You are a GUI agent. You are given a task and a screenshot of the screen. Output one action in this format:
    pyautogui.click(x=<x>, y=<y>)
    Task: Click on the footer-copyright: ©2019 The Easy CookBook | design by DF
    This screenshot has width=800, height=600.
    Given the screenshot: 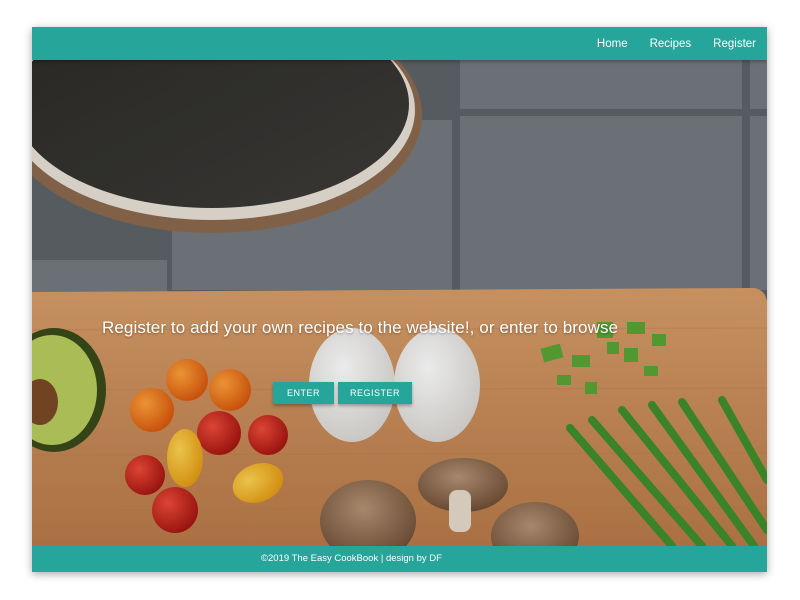 What is the action you would take?
    pyautogui.click(x=351, y=558)
    